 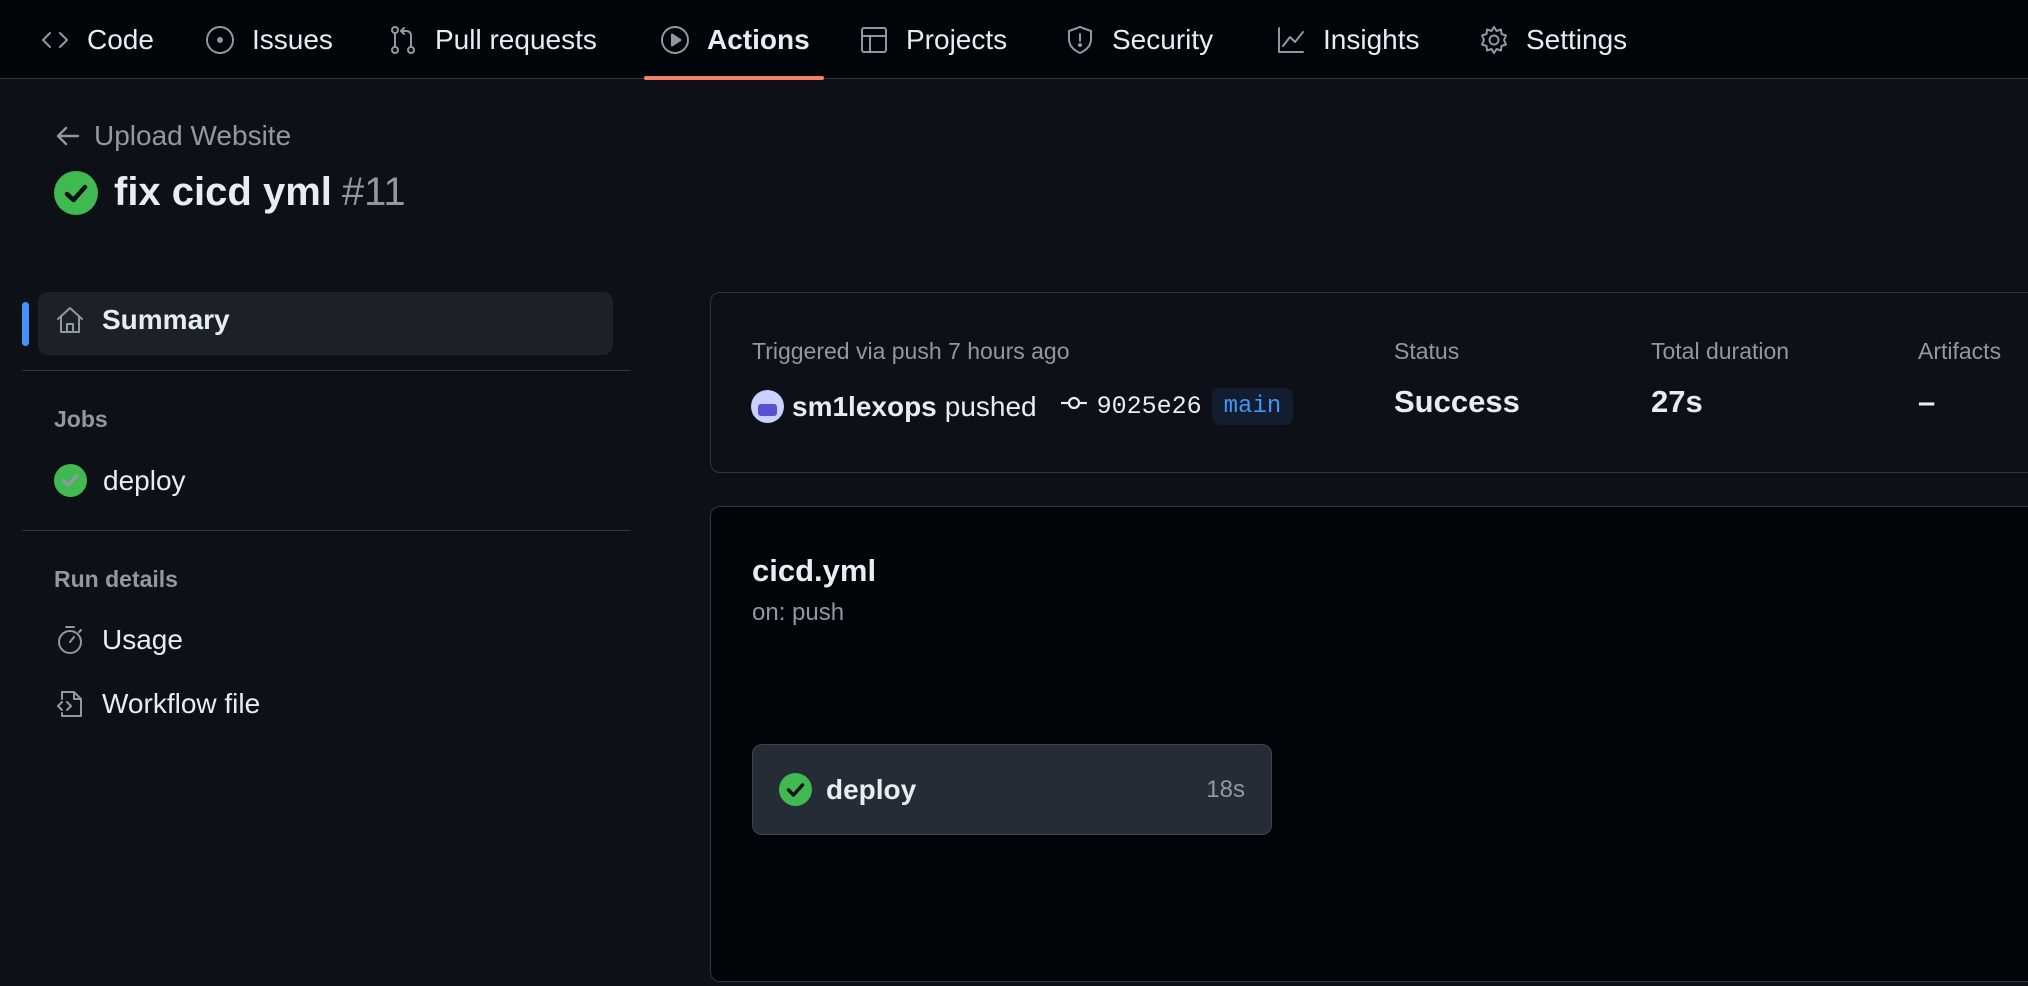 I want to click on tab-issues-label: Issues, so click(x=292, y=39).